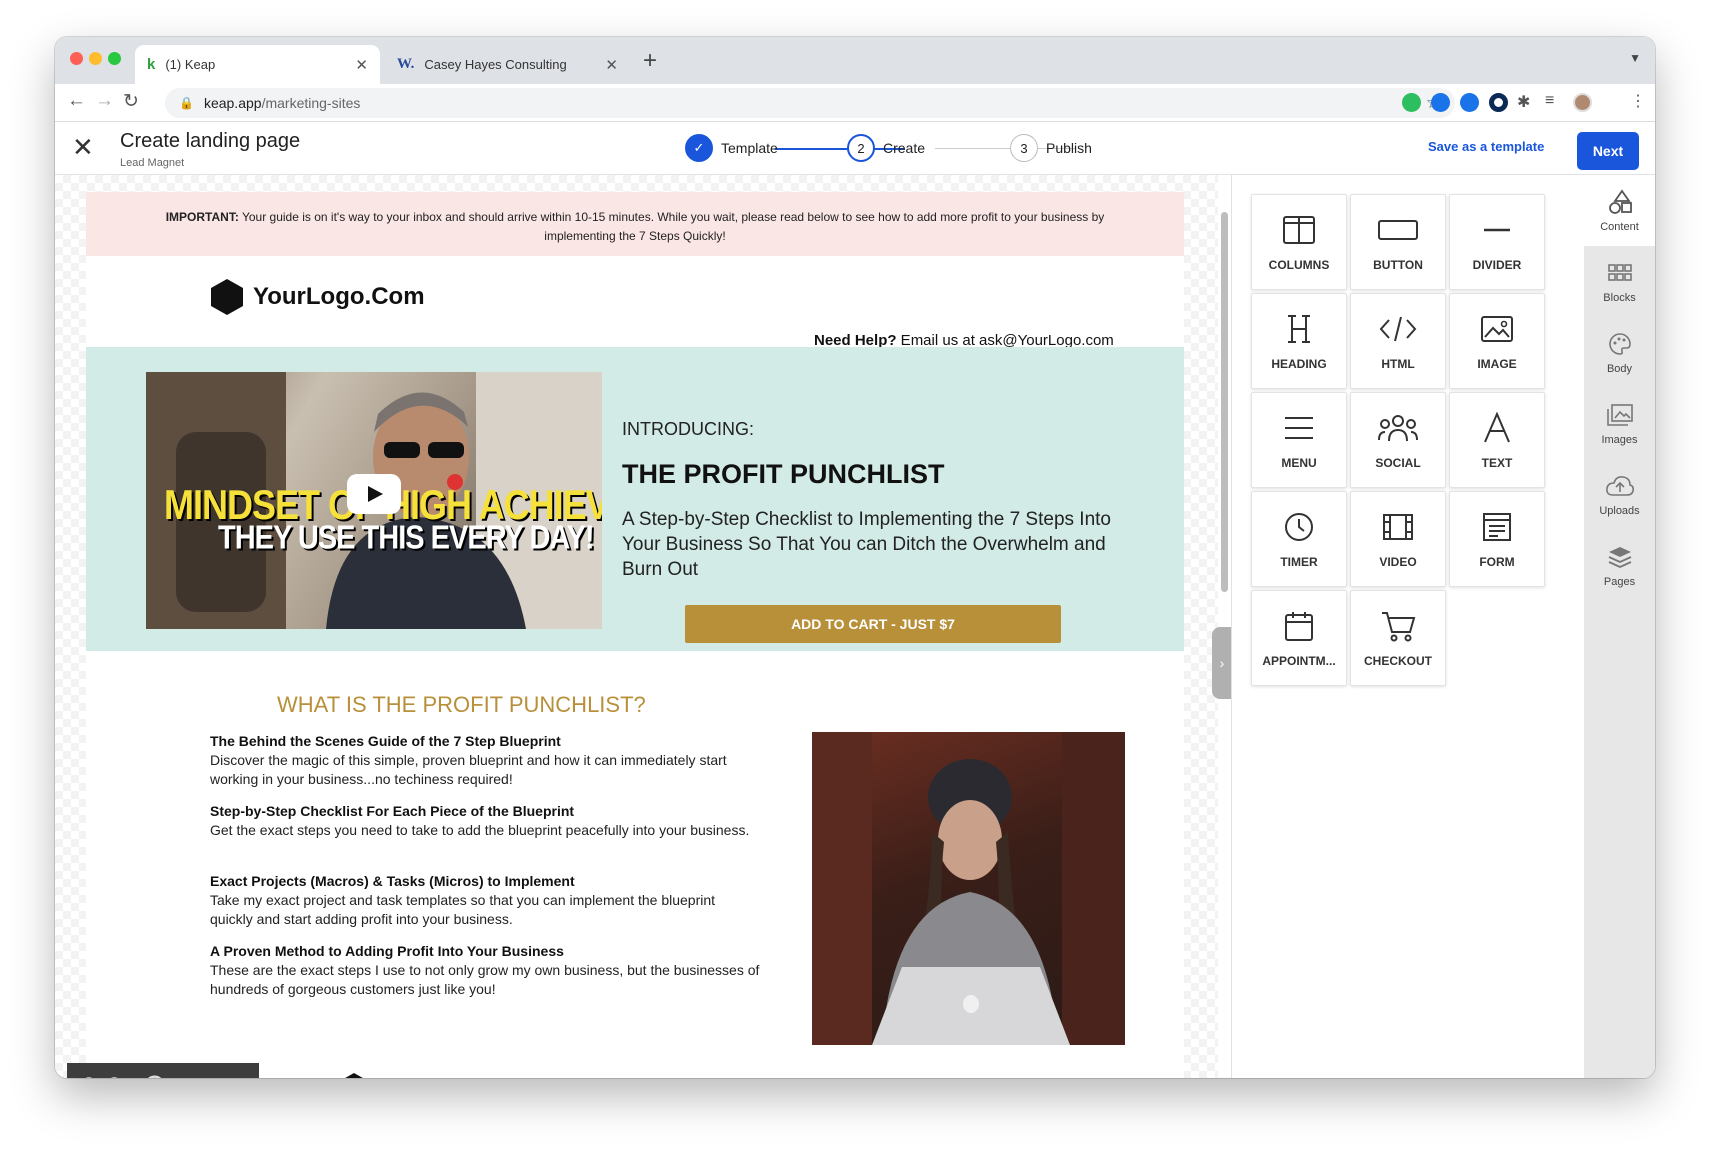 The width and height of the screenshot is (1712, 1153). What do you see at coordinates (1299, 539) in the screenshot?
I see `tile-timer: TIMER` at bounding box center [1299, 539].